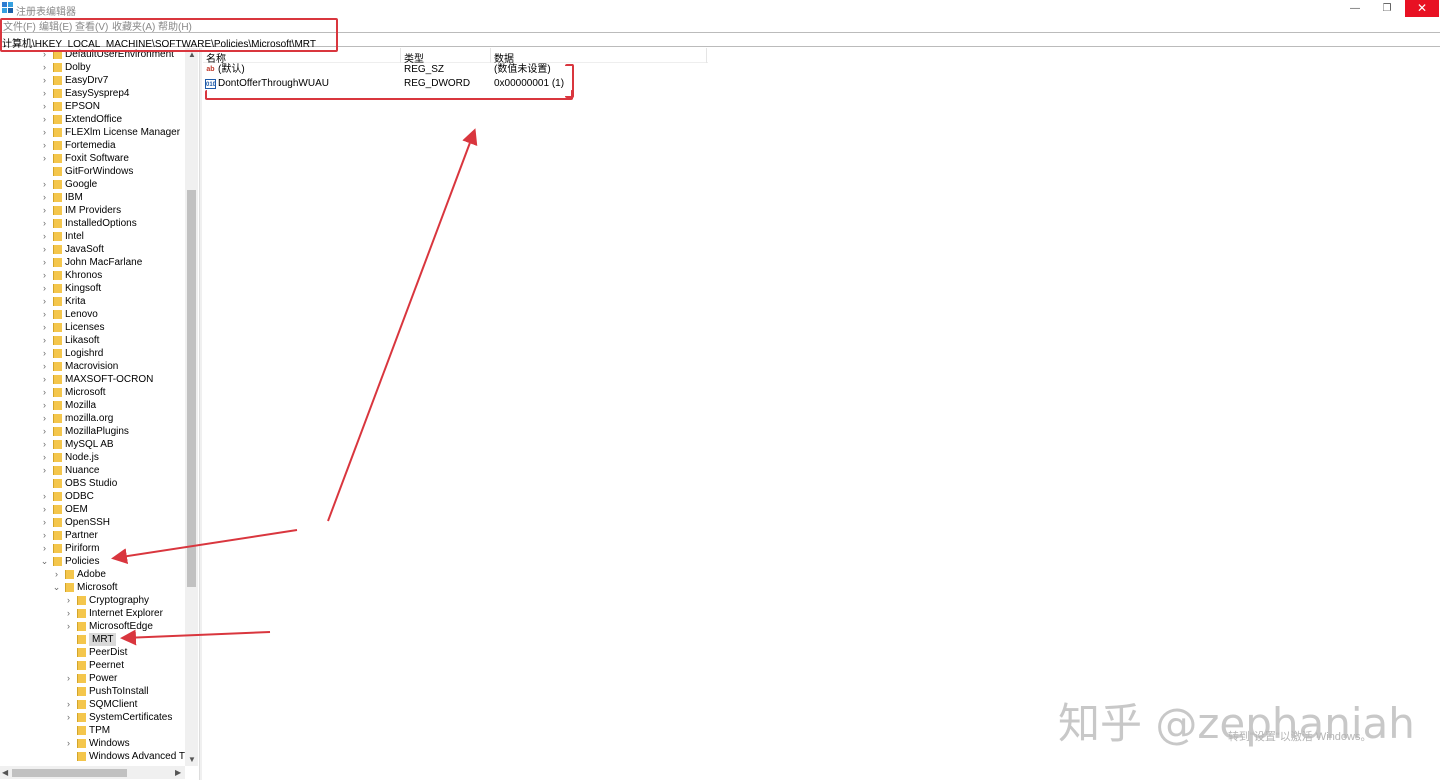 The image size is (1440, 780). Describe the element at coordinates (125, 730) in the screenshot. I see `tree-item: TPM` at that location.